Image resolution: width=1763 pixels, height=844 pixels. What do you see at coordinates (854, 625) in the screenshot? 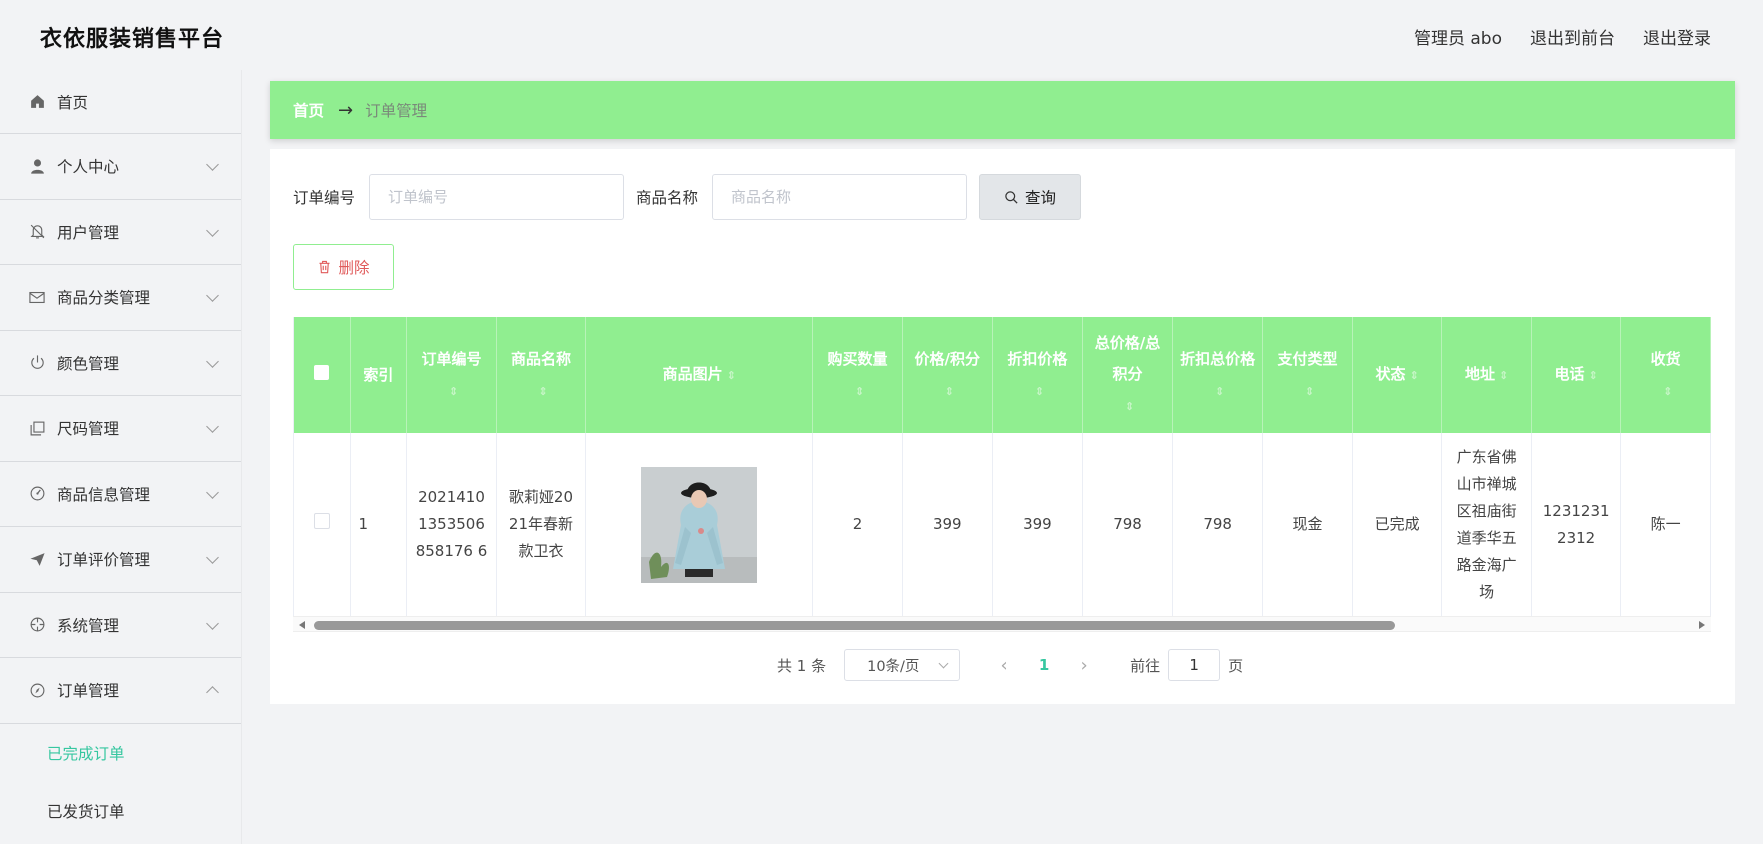
I see `scrollbar-thumb` at bounding box center [854, 625].